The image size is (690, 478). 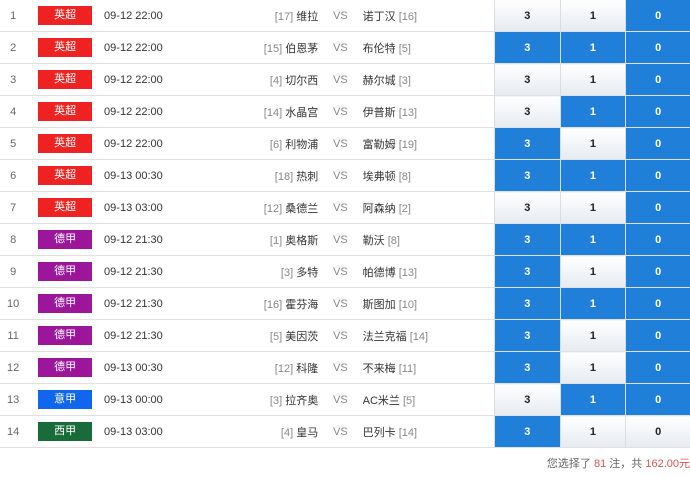 What do you see at coordinates (301, 81) in the screenshot?
I see `home-team: 切尔西` at bounding box center [301, 81].